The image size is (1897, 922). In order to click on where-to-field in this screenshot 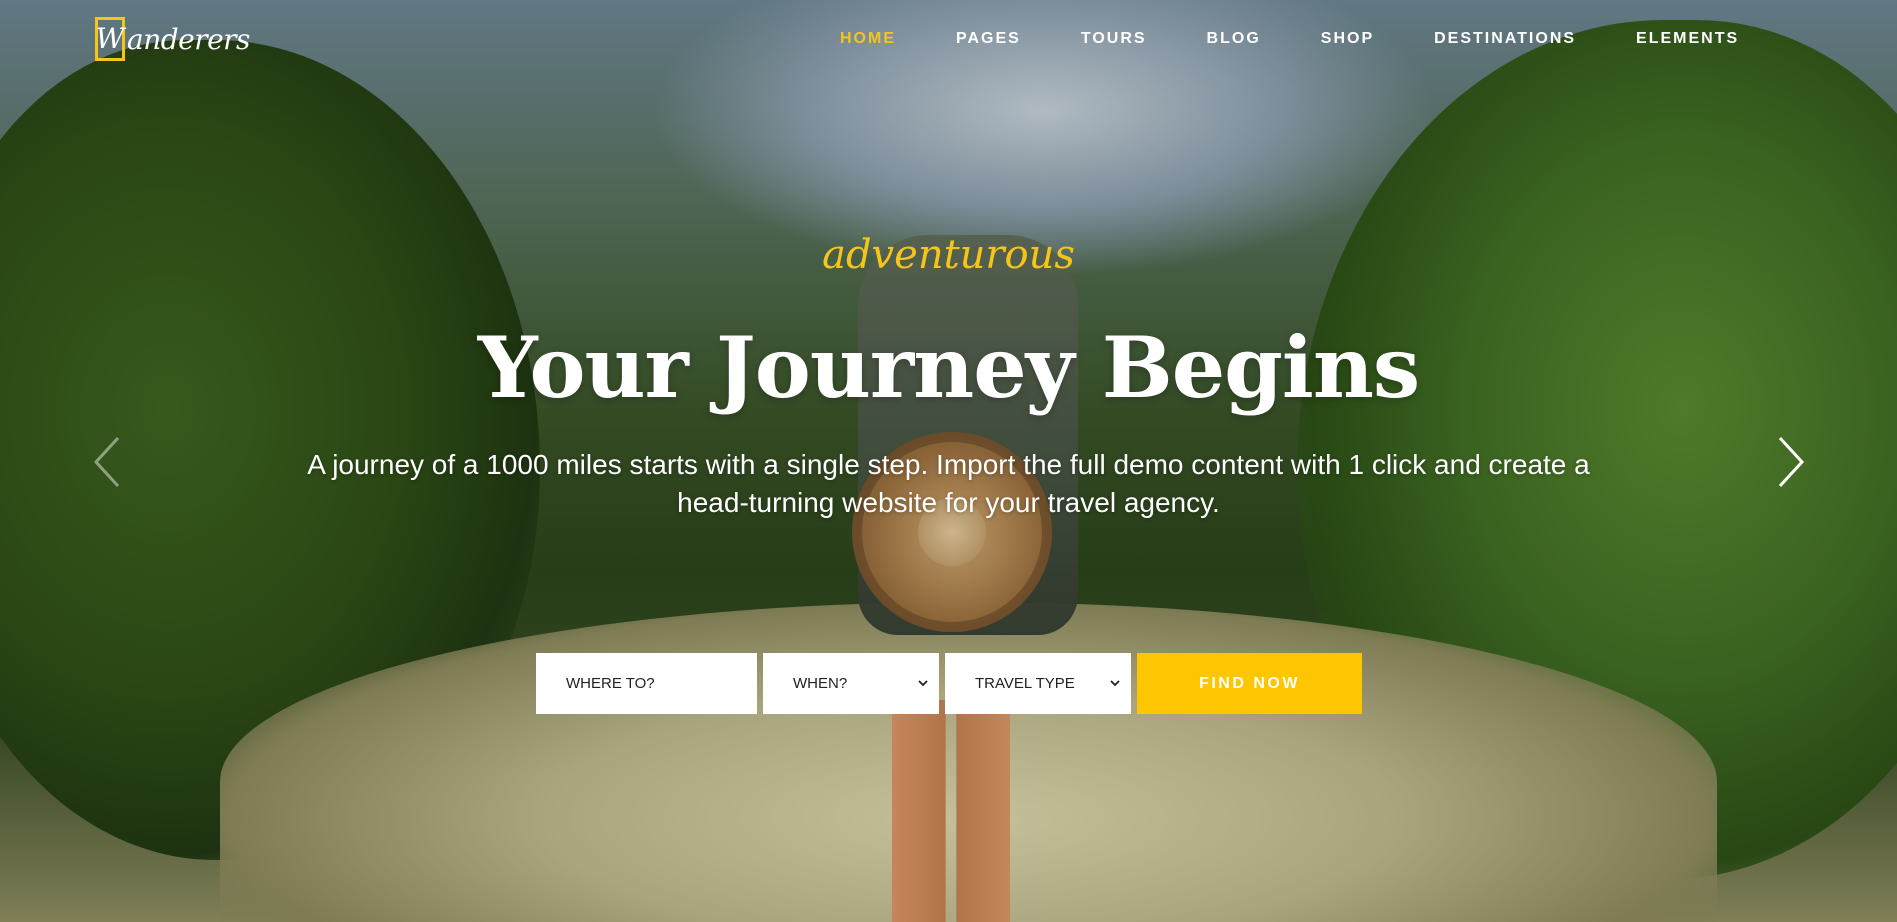, I will do `click(646, 683)`.